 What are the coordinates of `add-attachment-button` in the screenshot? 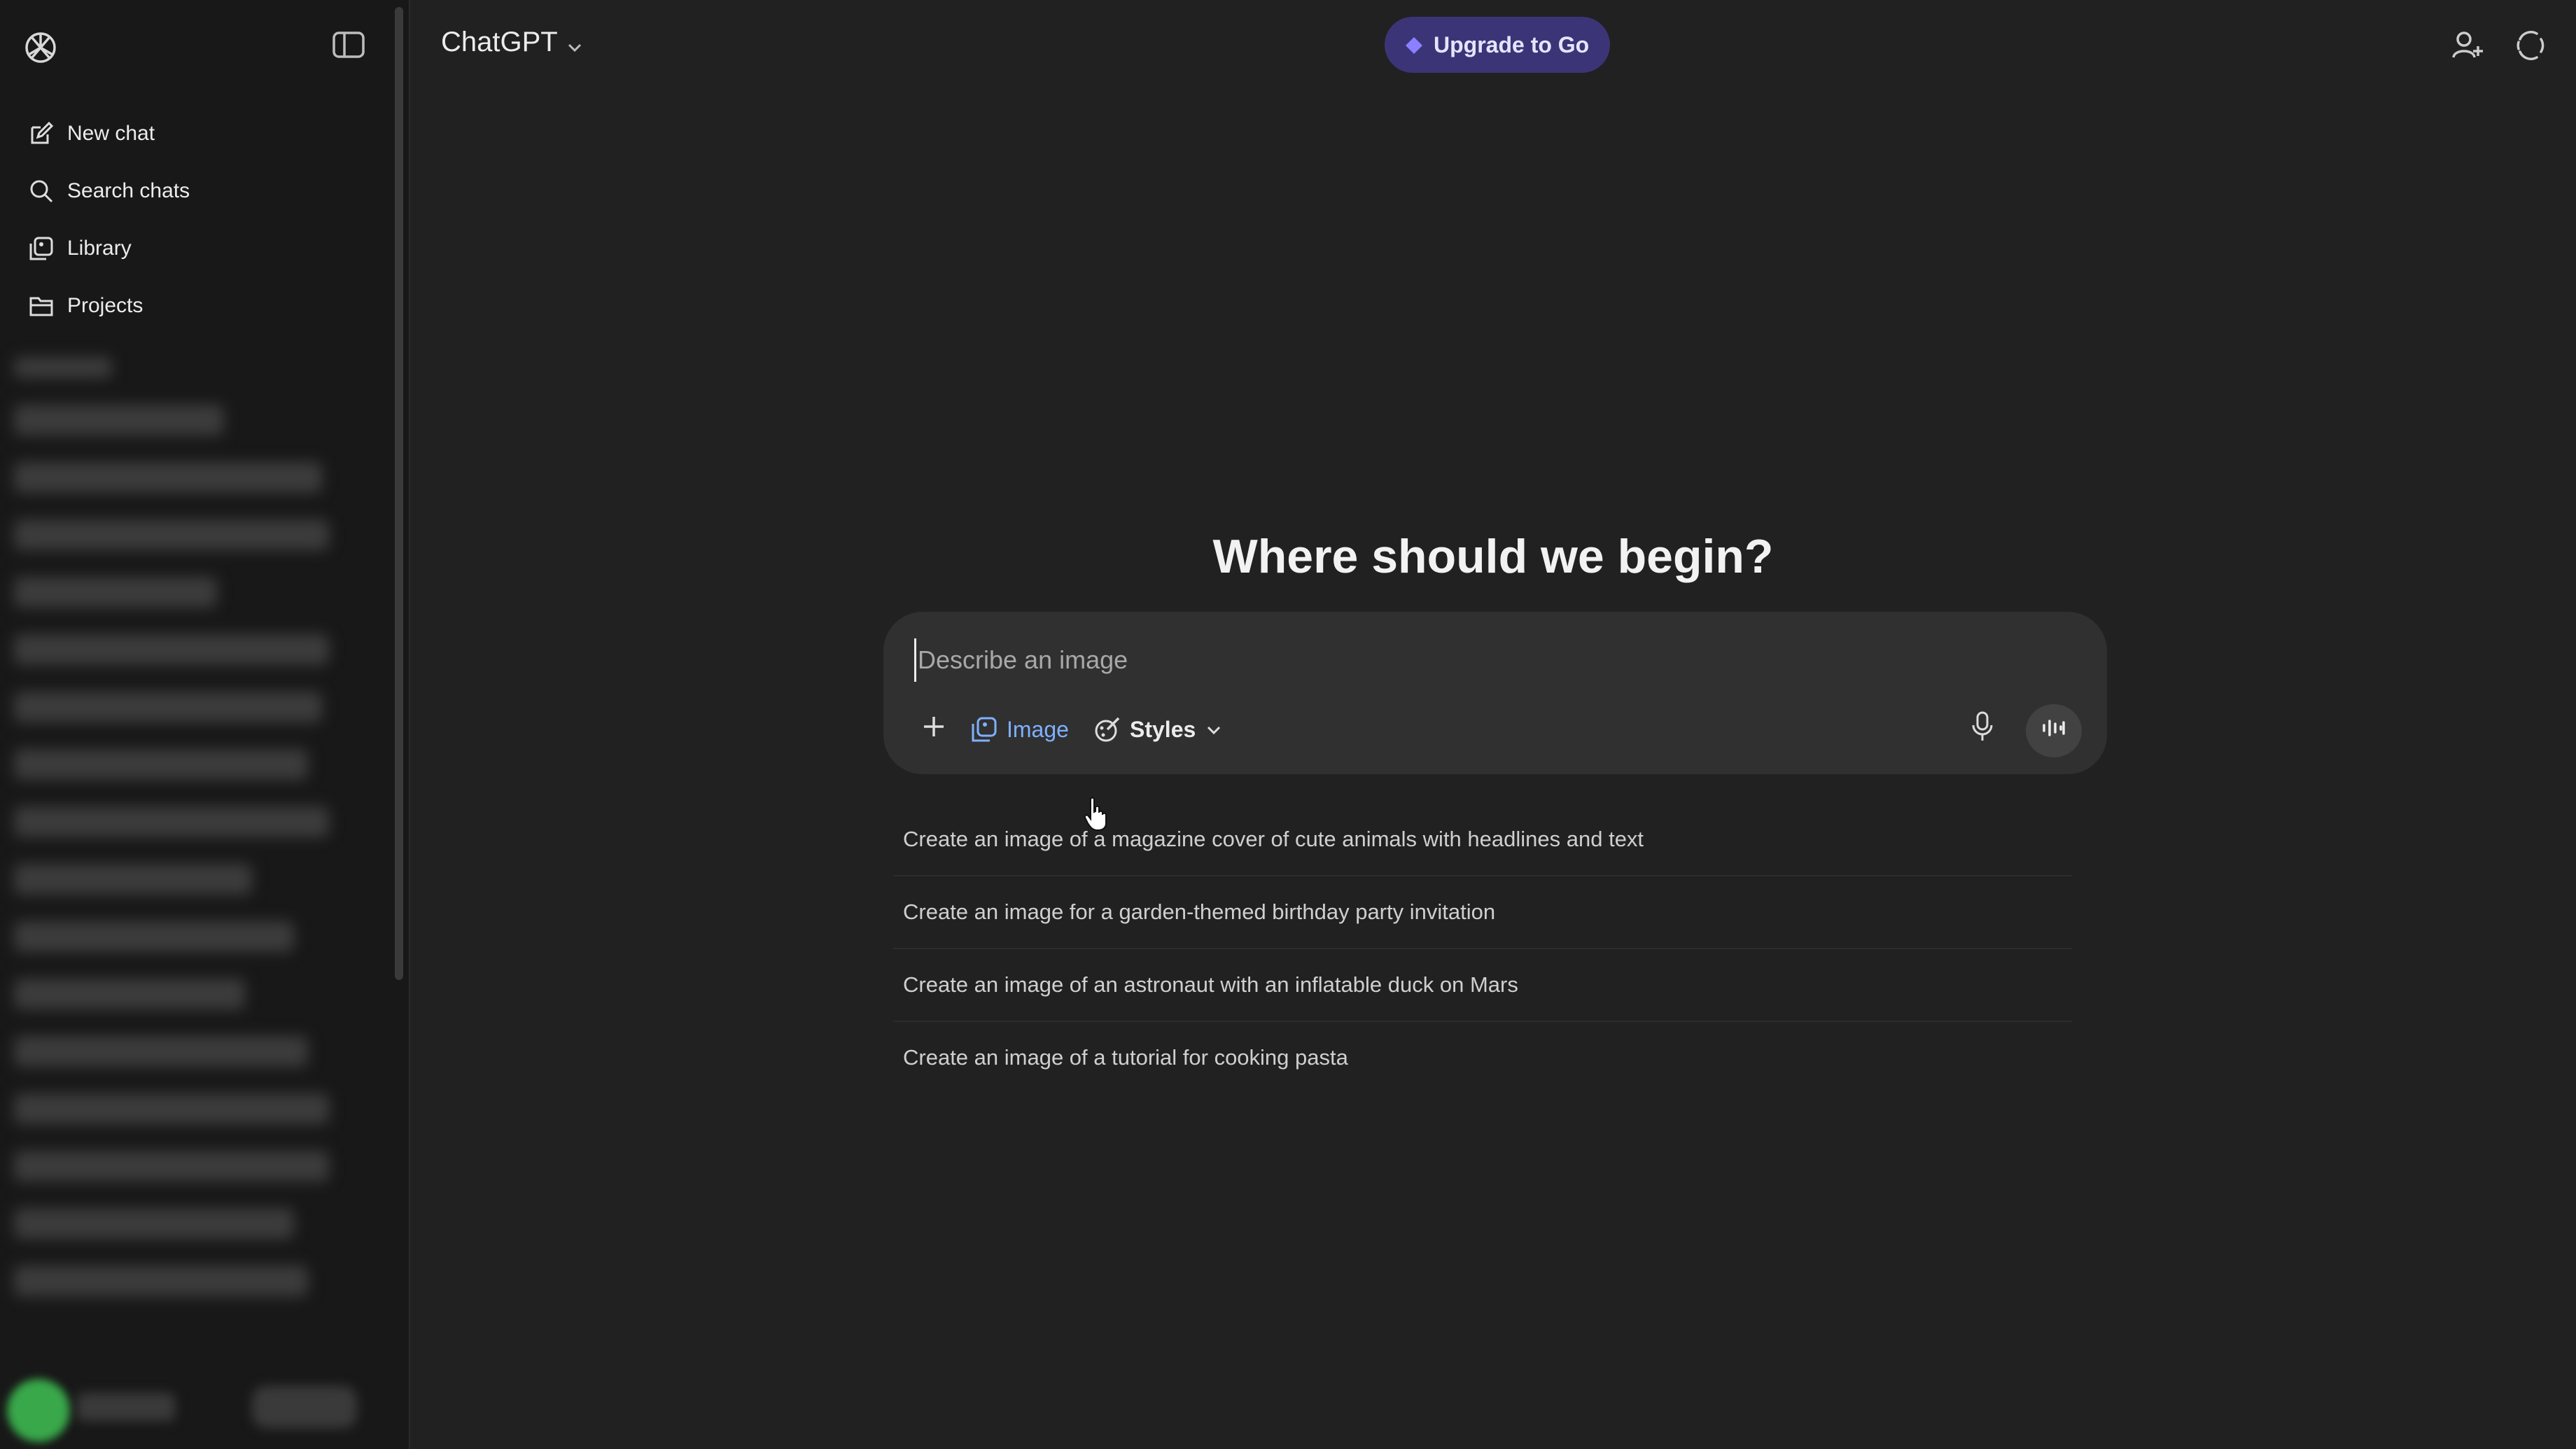 It's located at (934, 729).